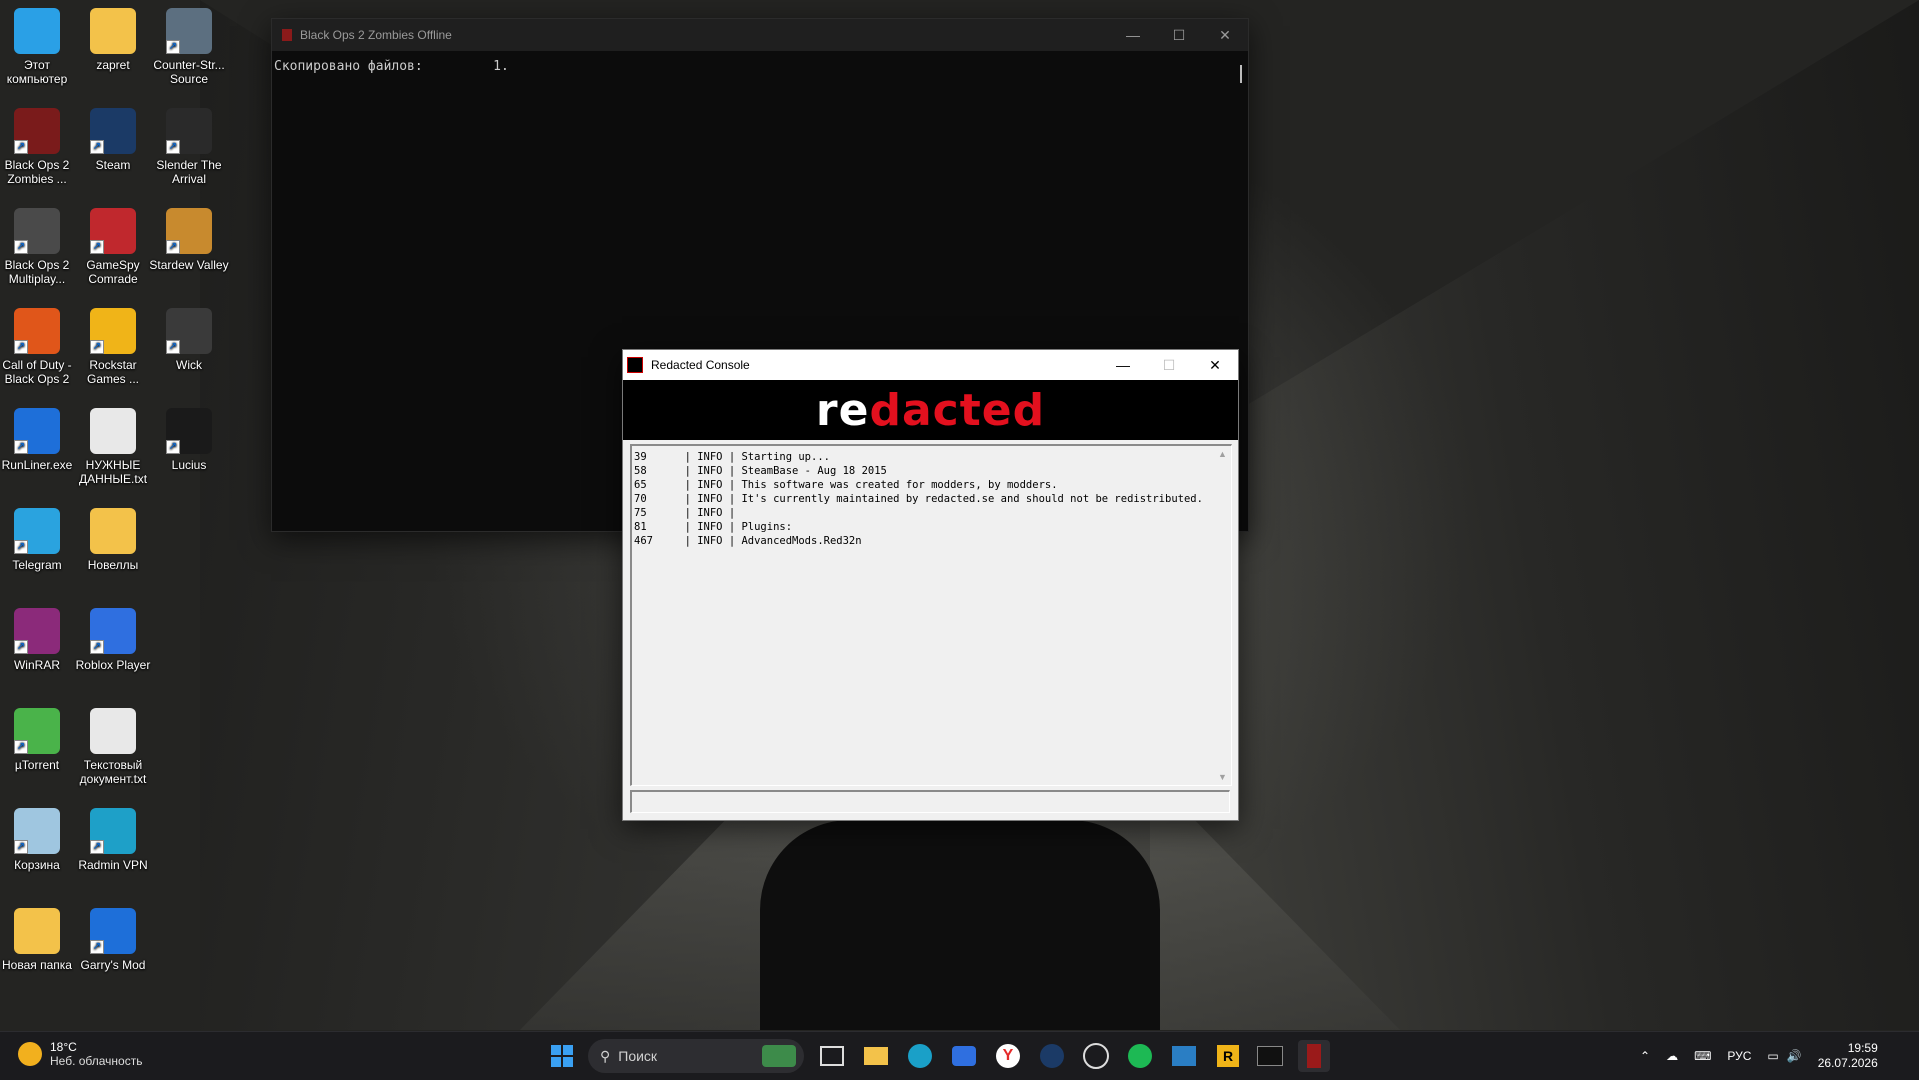  What do you see at coordinates (287, 35) in the screenshot?
I see `terminal-app-icon` at bounding box center [287, 35].